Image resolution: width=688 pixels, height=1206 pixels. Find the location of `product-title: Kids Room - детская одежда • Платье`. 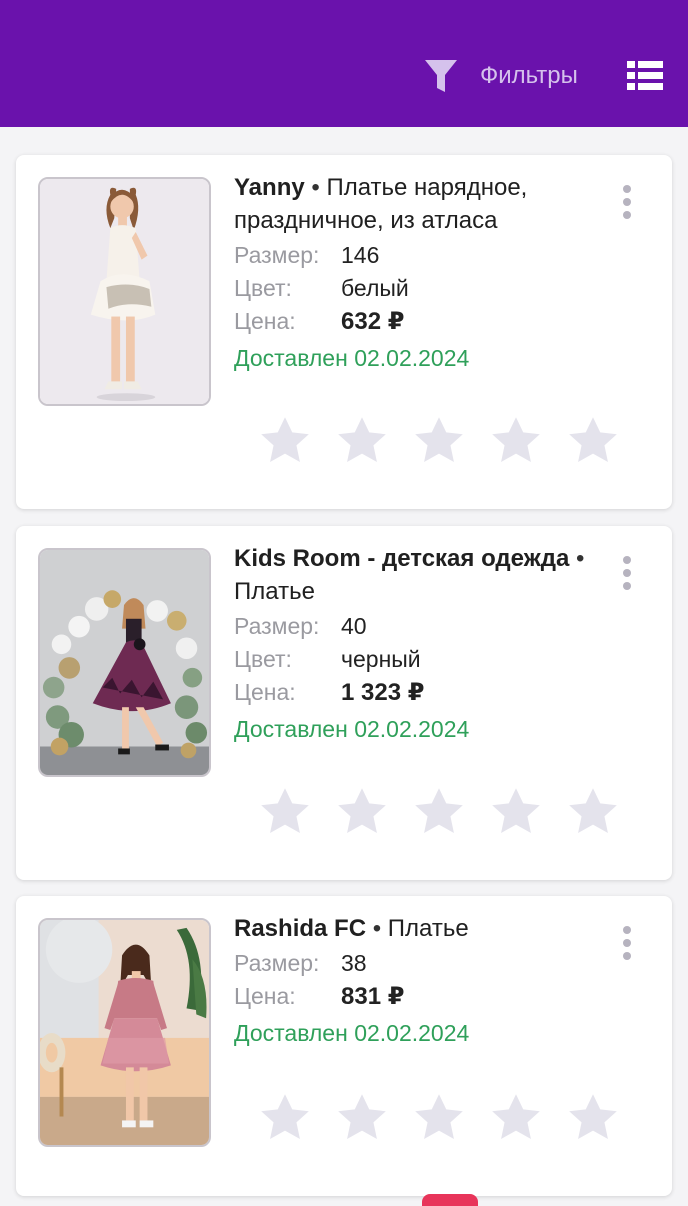

product-title: Kids Room - детская одежда • Платье is located at coordinates (414, 575).